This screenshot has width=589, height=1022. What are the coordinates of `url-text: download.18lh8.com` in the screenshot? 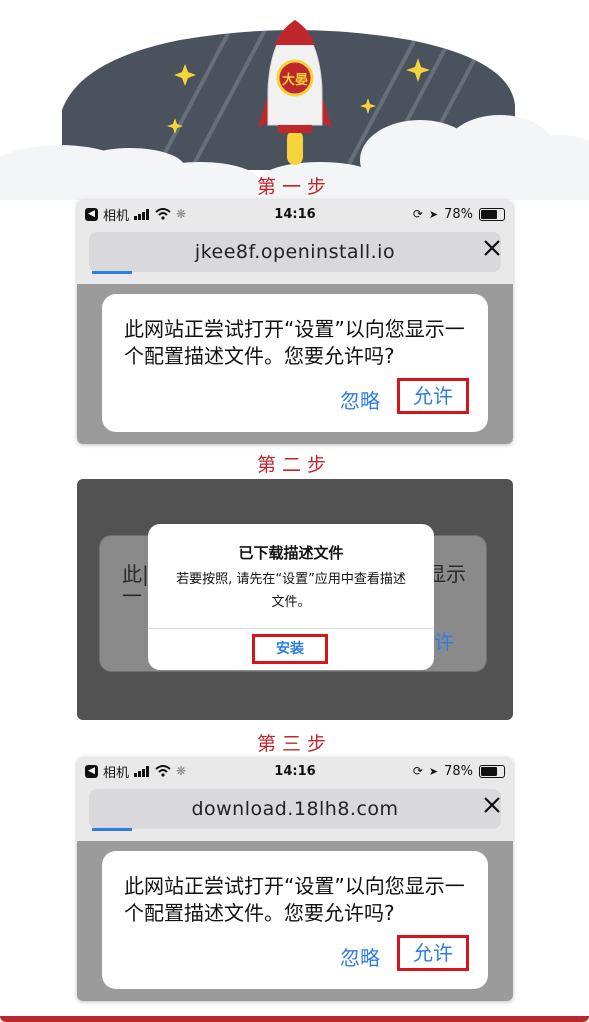 It's located at (295, 809).